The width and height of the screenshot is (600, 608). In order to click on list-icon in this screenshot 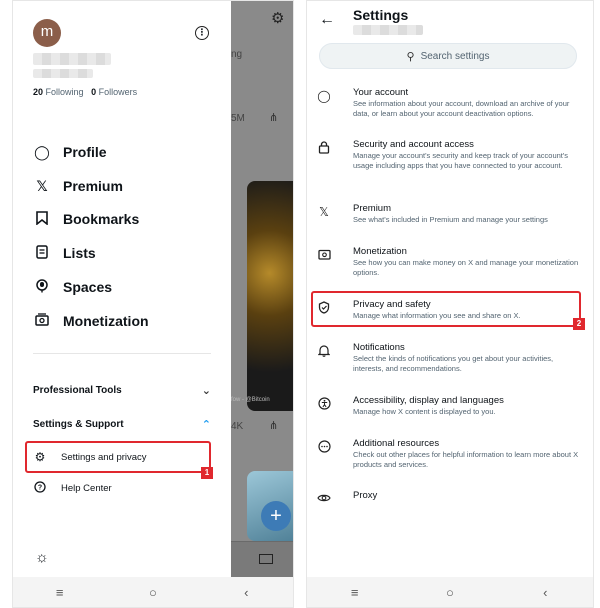, I will do `click(42, 253)`.